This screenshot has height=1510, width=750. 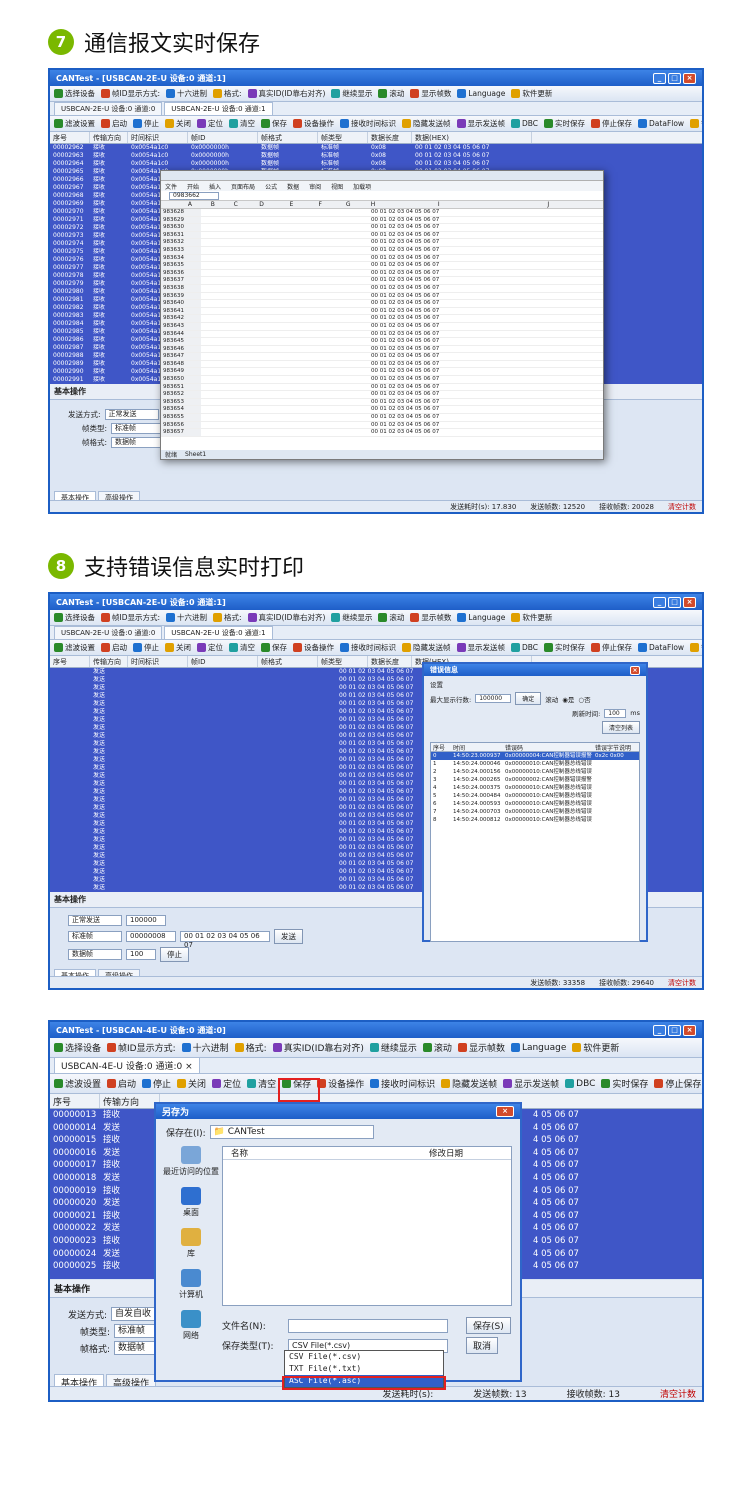 I want to click on error-column-header: 错误字节说明, so click(x=615, y=747).